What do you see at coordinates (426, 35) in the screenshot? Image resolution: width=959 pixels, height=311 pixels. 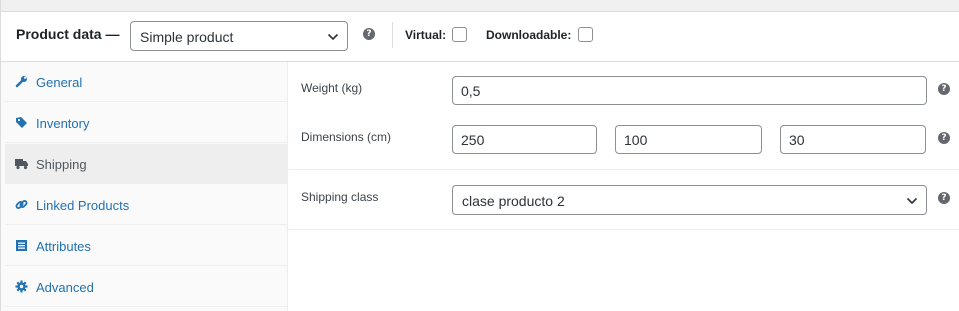 I see `virtual-label: Virtual:` at bounding box center [426, 35].